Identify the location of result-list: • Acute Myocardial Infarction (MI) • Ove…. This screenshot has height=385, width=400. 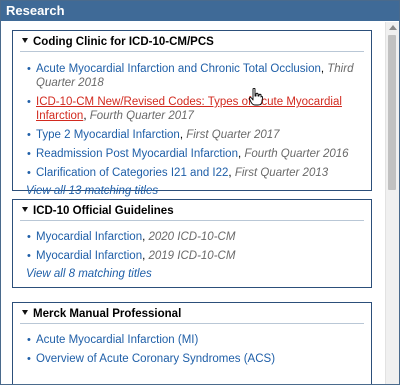
(192, 349).